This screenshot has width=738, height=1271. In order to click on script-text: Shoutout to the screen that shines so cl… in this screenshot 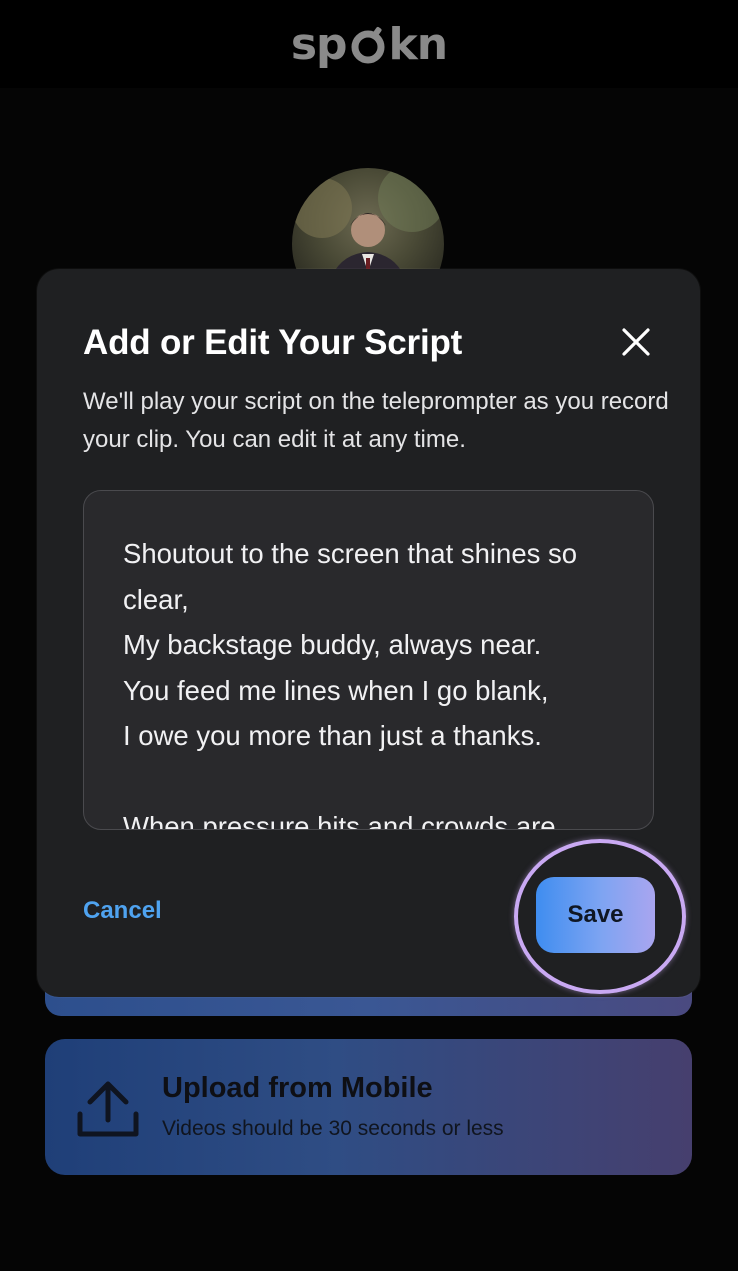, I will do `click(350, 684)`.